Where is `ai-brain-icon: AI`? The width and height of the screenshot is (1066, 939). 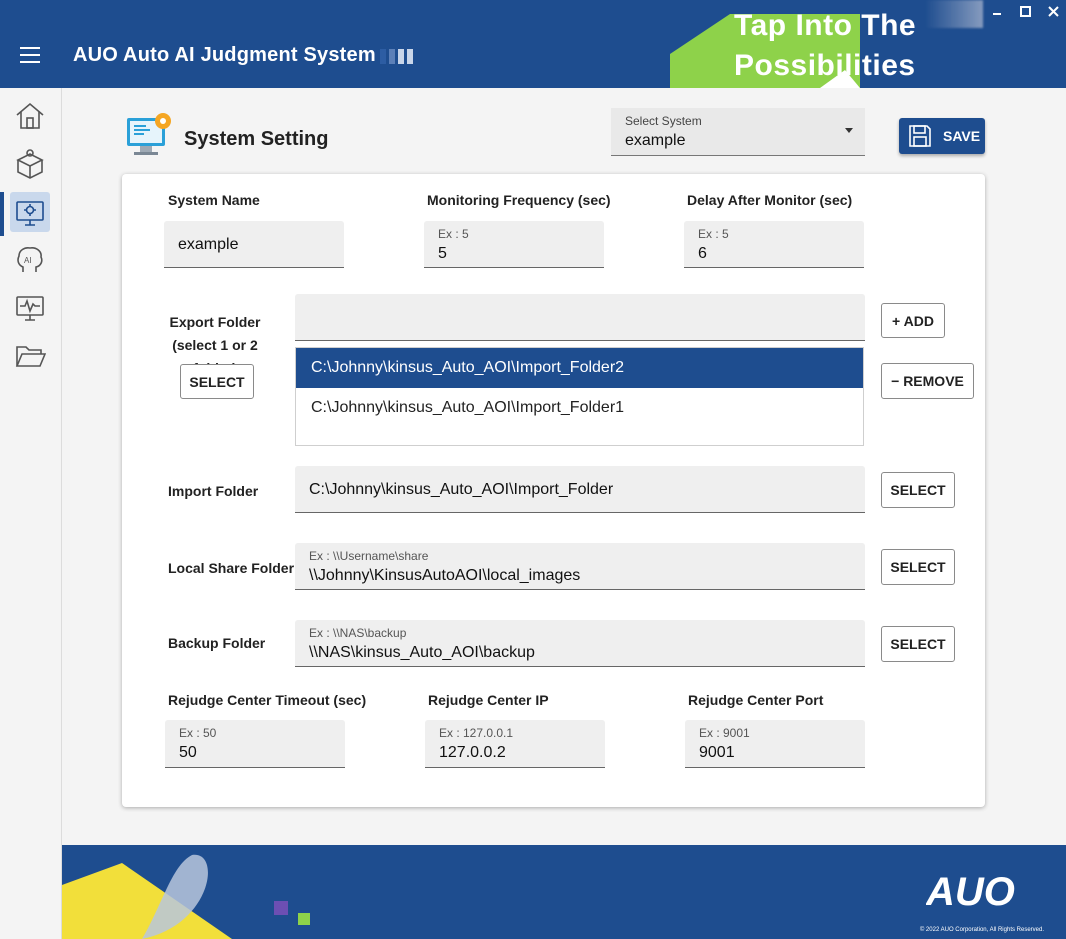 ai-brain-icon: AI is located at coordinates (30, 259).